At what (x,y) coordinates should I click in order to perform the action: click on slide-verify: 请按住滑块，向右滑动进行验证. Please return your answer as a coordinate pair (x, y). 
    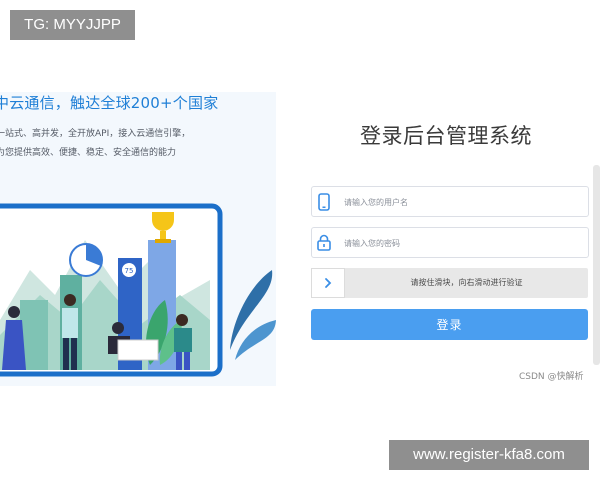
    Looking at the image, I should click on (449, 283).